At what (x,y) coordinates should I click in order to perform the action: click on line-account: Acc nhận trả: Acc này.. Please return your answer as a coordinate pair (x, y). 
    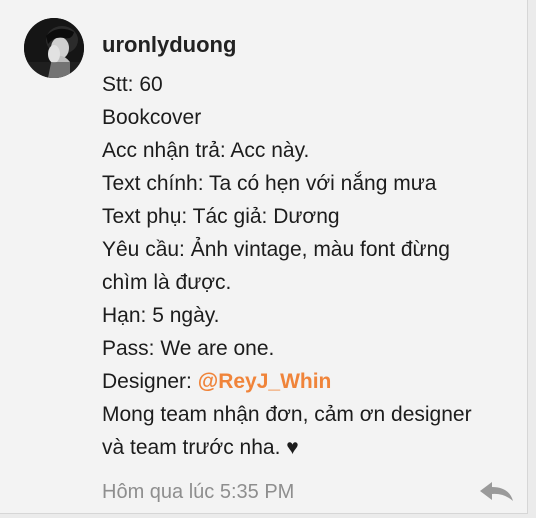
    Looking at the image, I should click on (206, 150).